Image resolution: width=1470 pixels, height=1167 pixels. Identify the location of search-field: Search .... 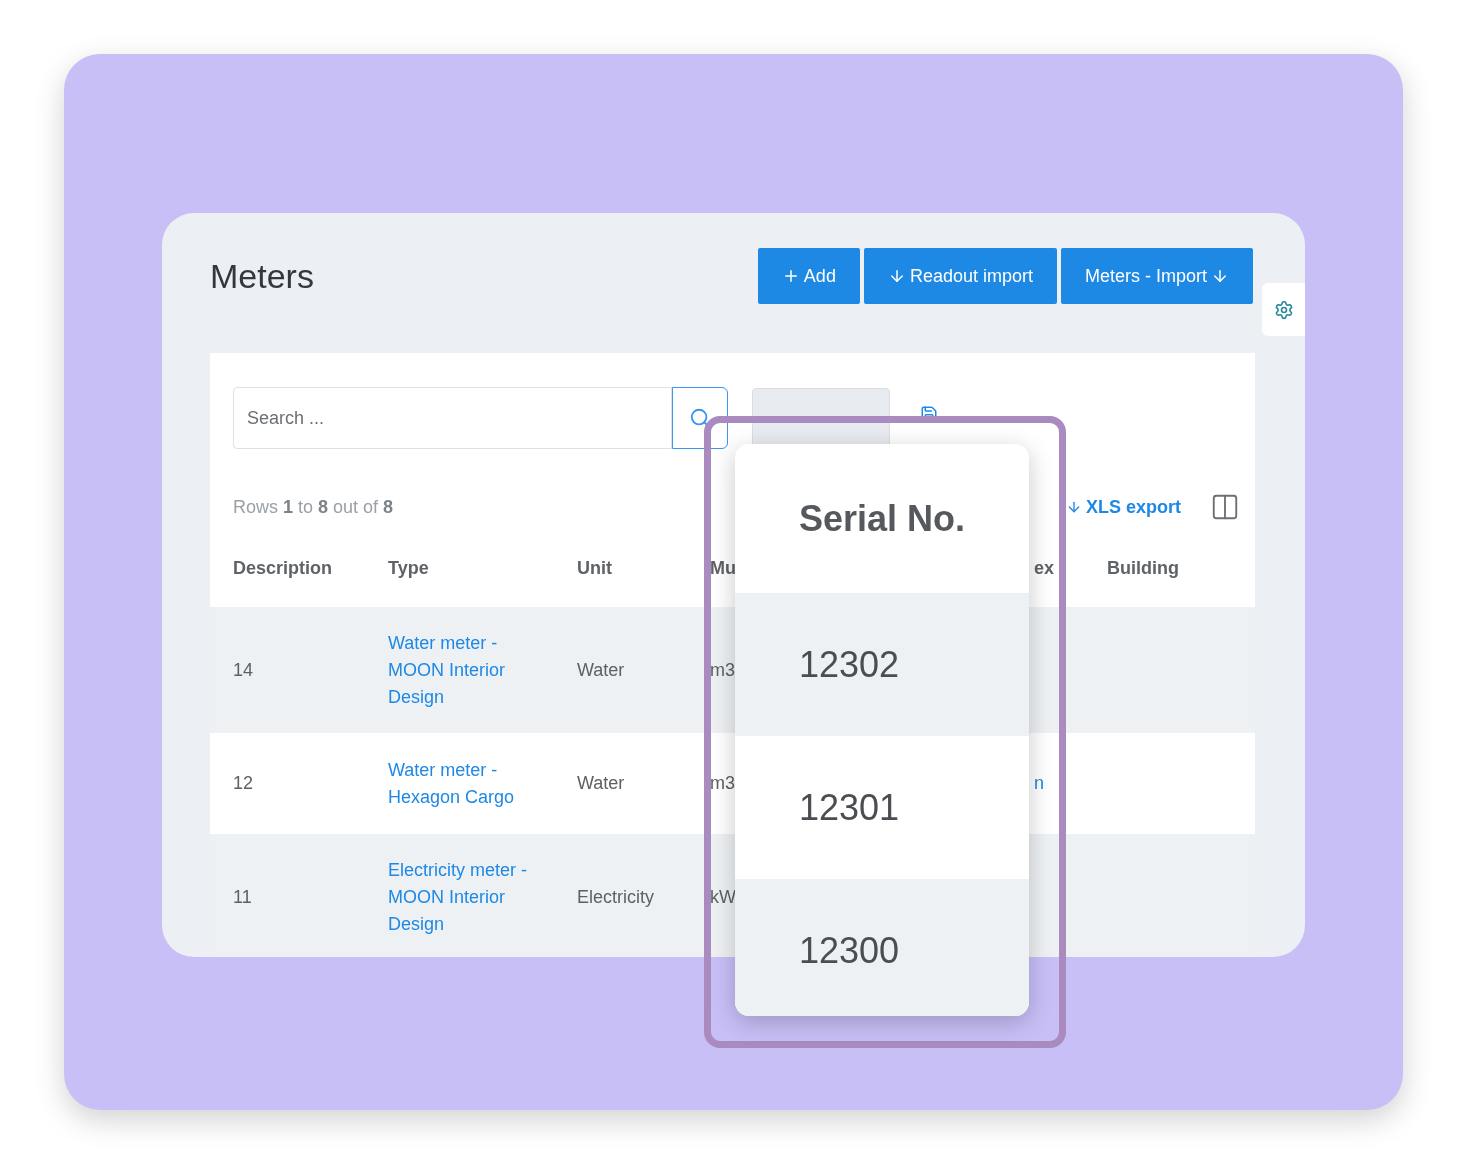
(452, 418).